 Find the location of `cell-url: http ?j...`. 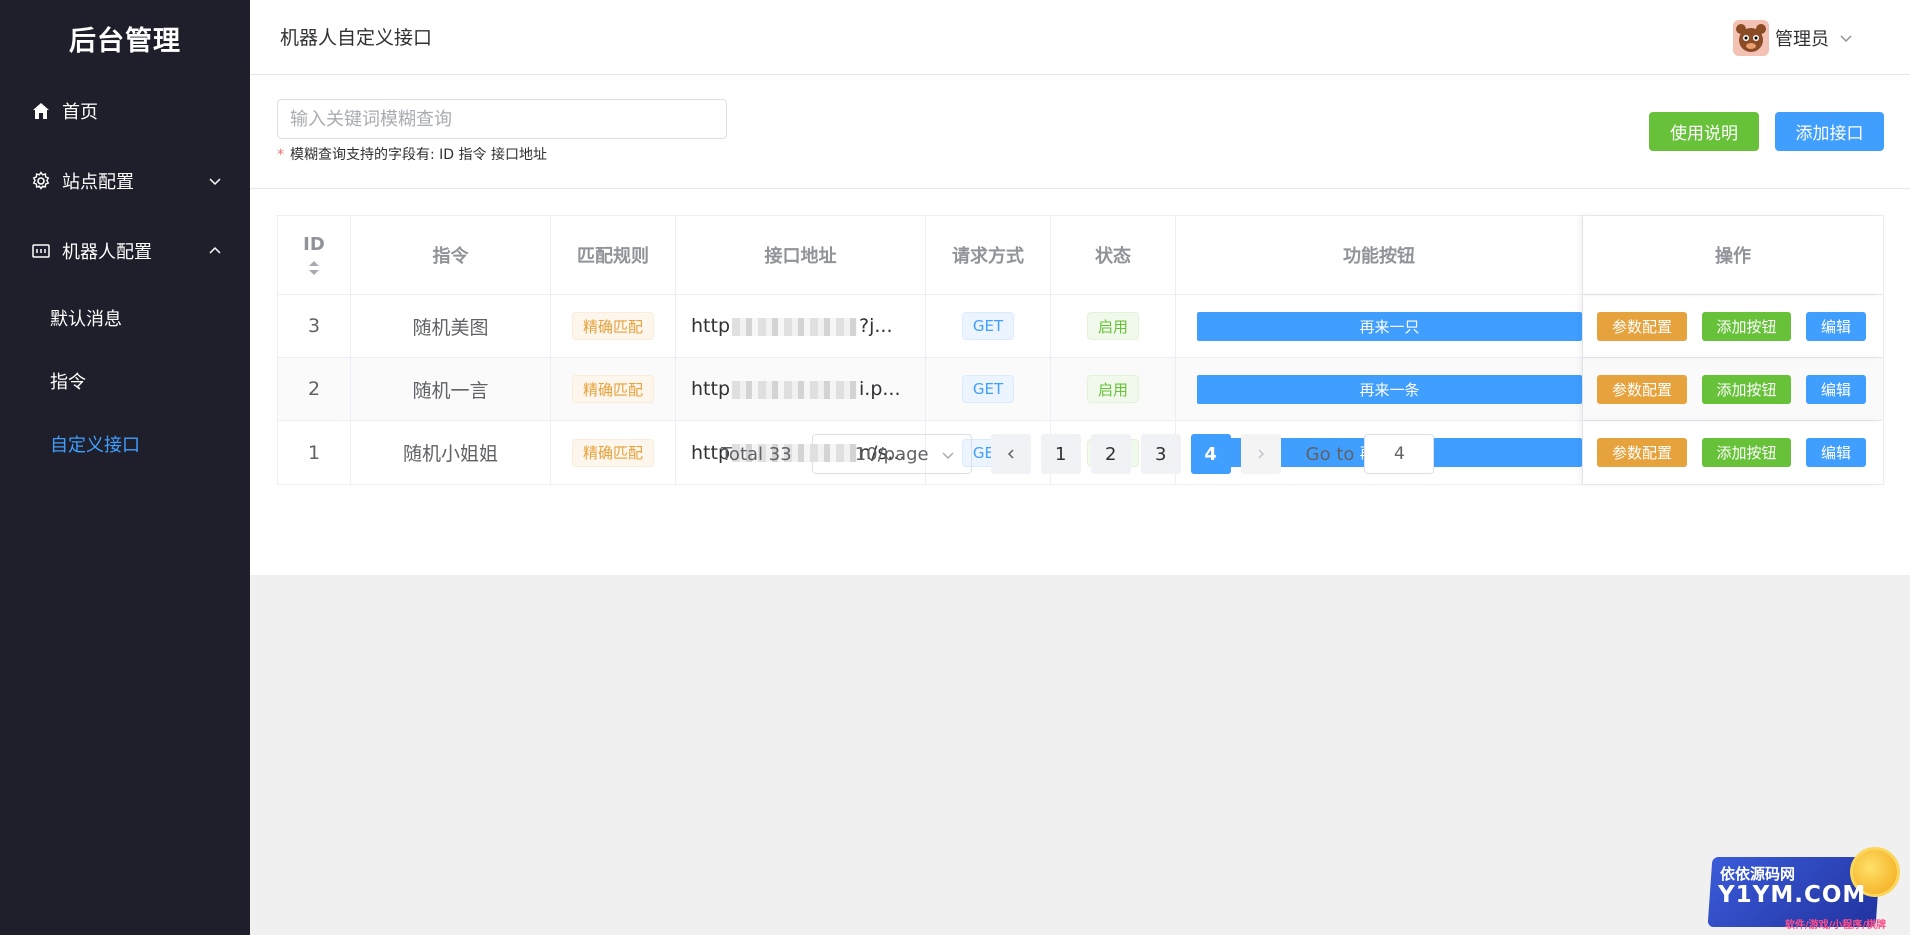

cell-url: http ?j... is located at coordinates (801, 326).